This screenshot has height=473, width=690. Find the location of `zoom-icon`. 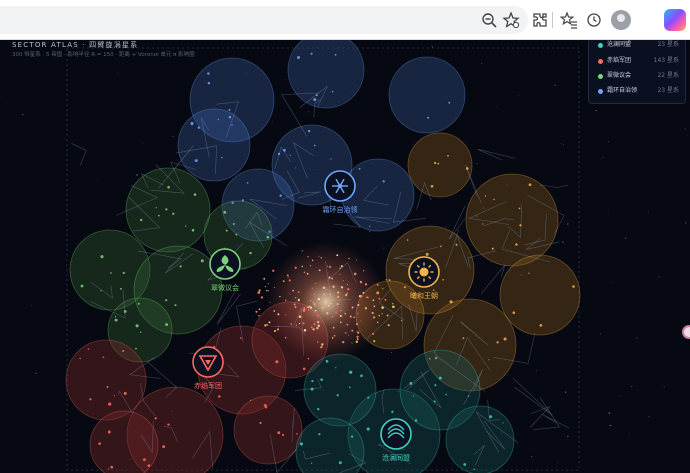

zoom-icon is located at coordinates (489, 20).